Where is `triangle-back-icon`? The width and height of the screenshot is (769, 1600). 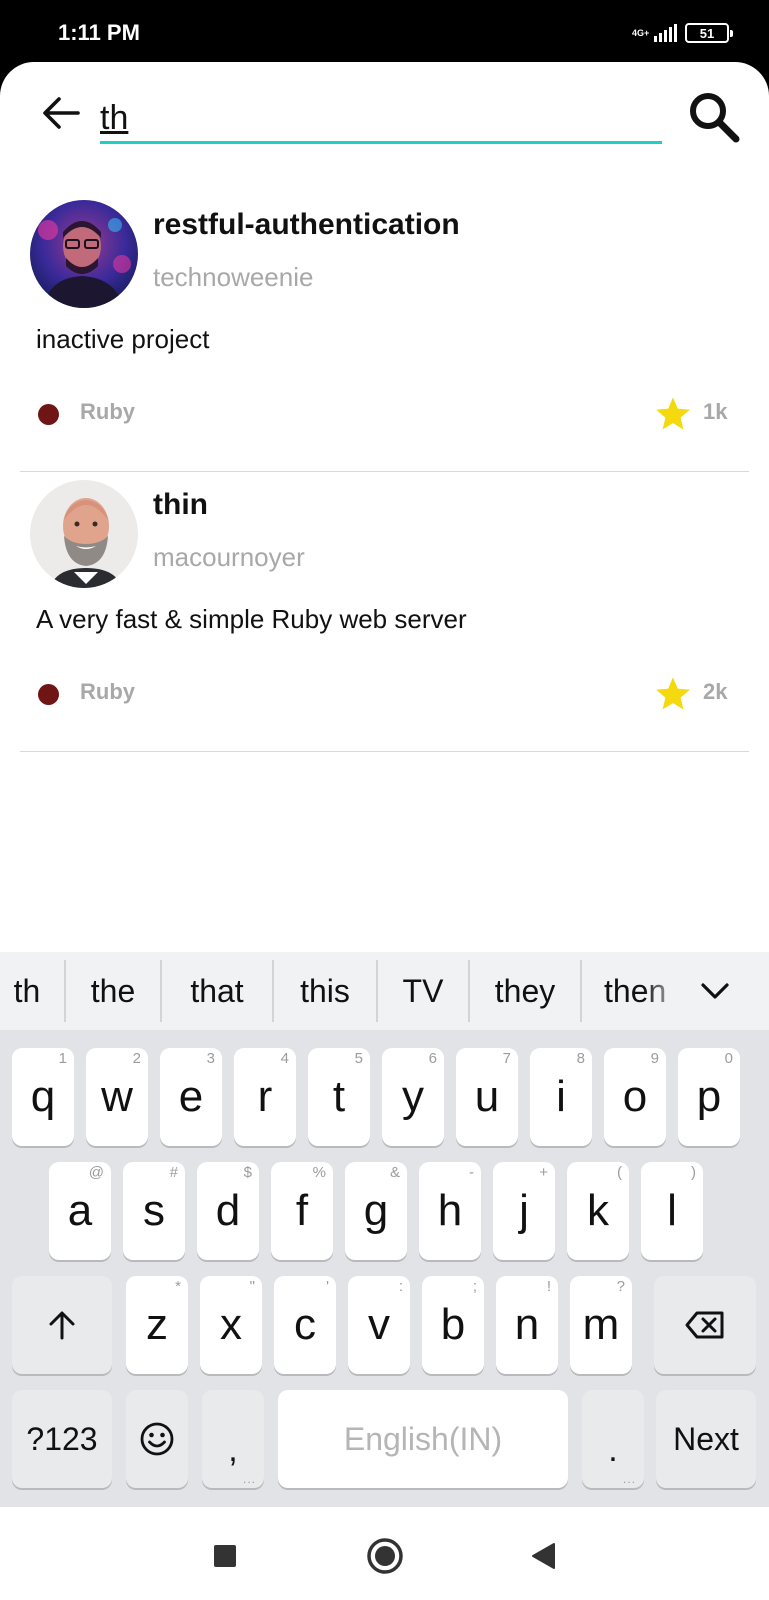 triangle-back-icon is located at coordinates (543, 1556).